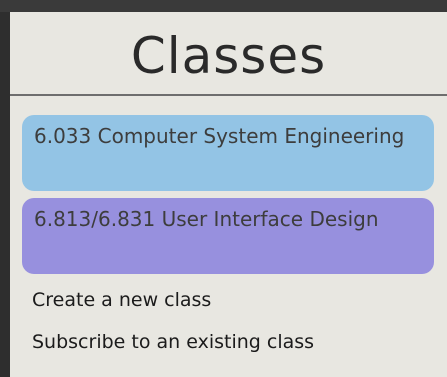 Image resolution: width=447 pixels, height=377 pixels. I want to click on create-class-link: Create a new class, so click(121, 300).